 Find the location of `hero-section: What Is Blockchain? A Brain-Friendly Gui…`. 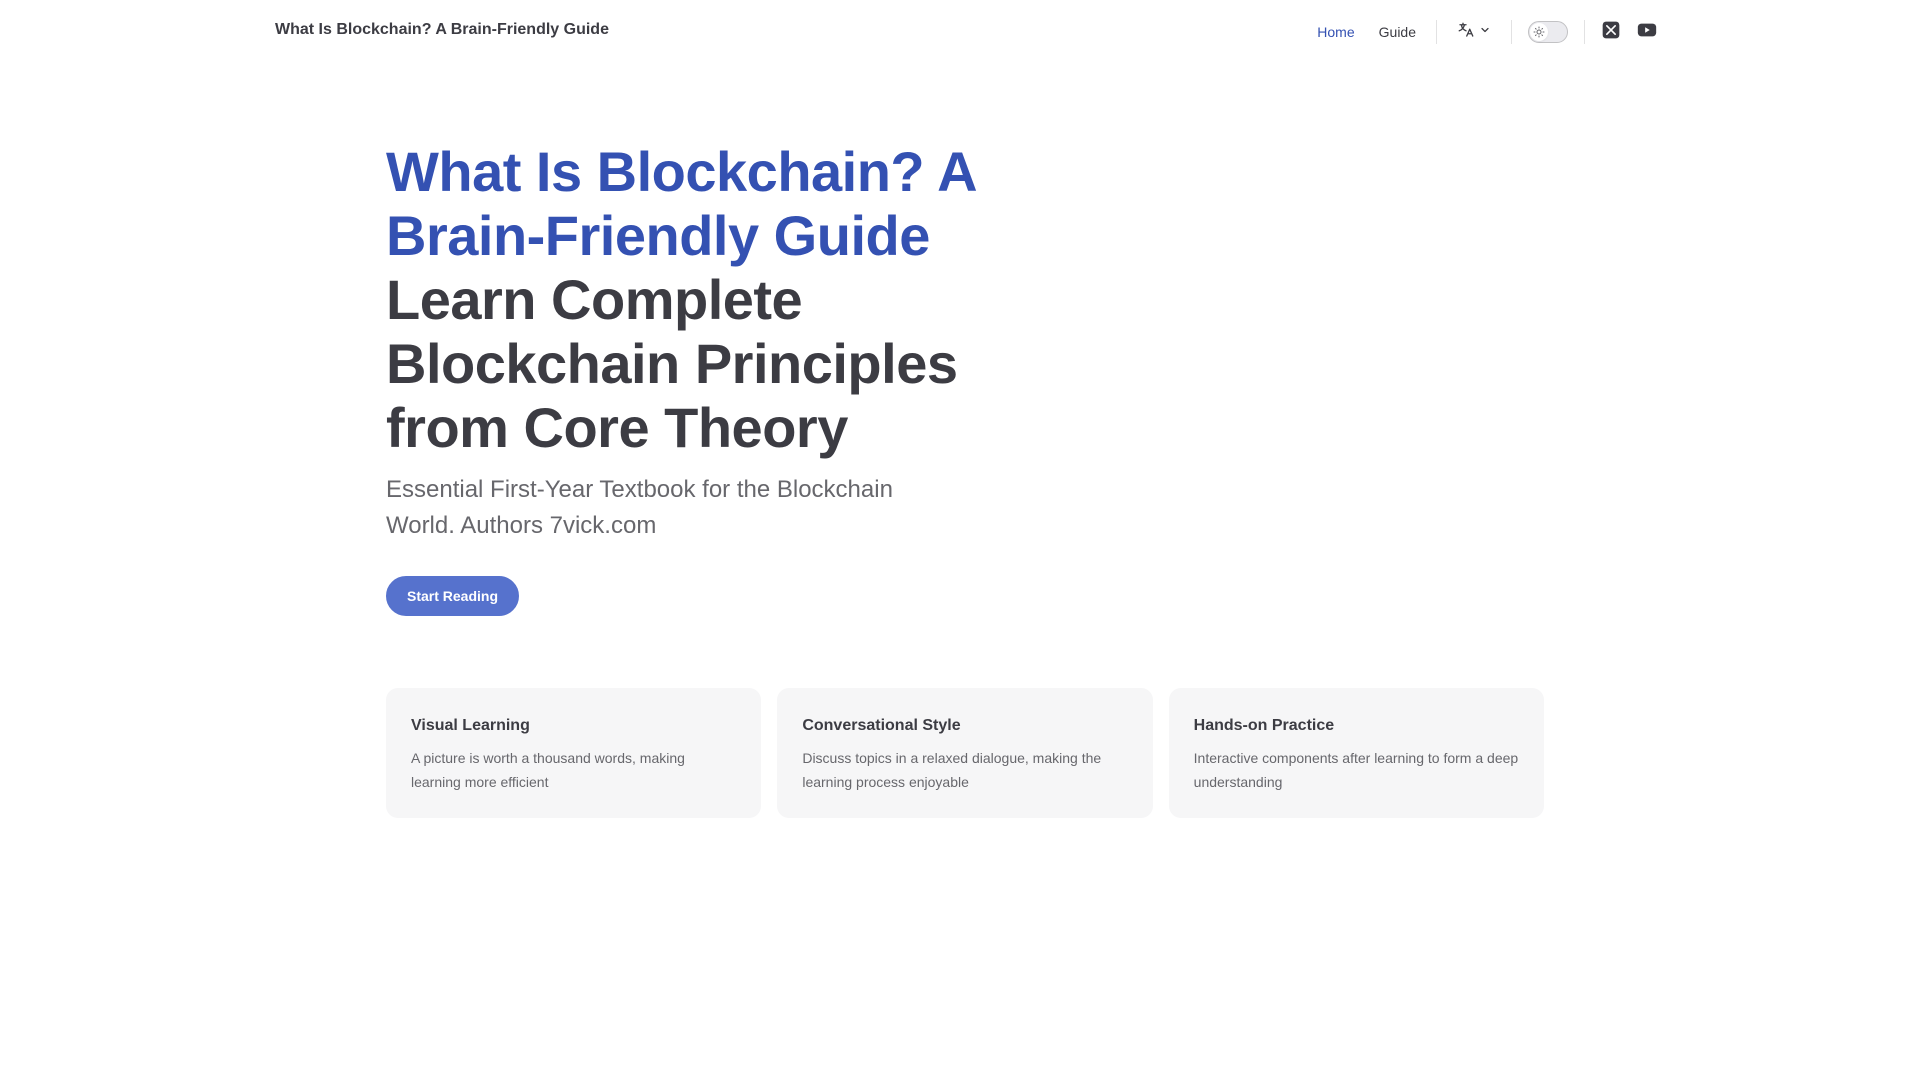

hero-section: What Is Blockchain? A Brain-Friendly Gui… is located at coordinates (696, 378).